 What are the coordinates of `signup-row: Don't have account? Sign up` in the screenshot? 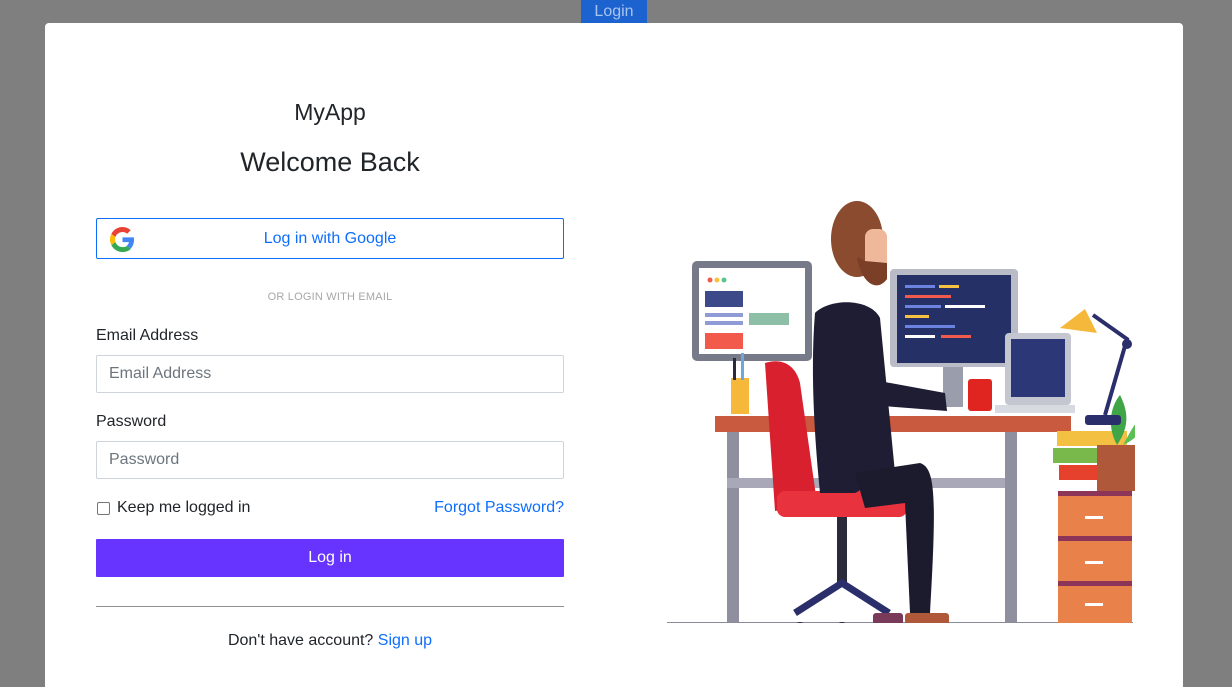 It's located at (330, 641).